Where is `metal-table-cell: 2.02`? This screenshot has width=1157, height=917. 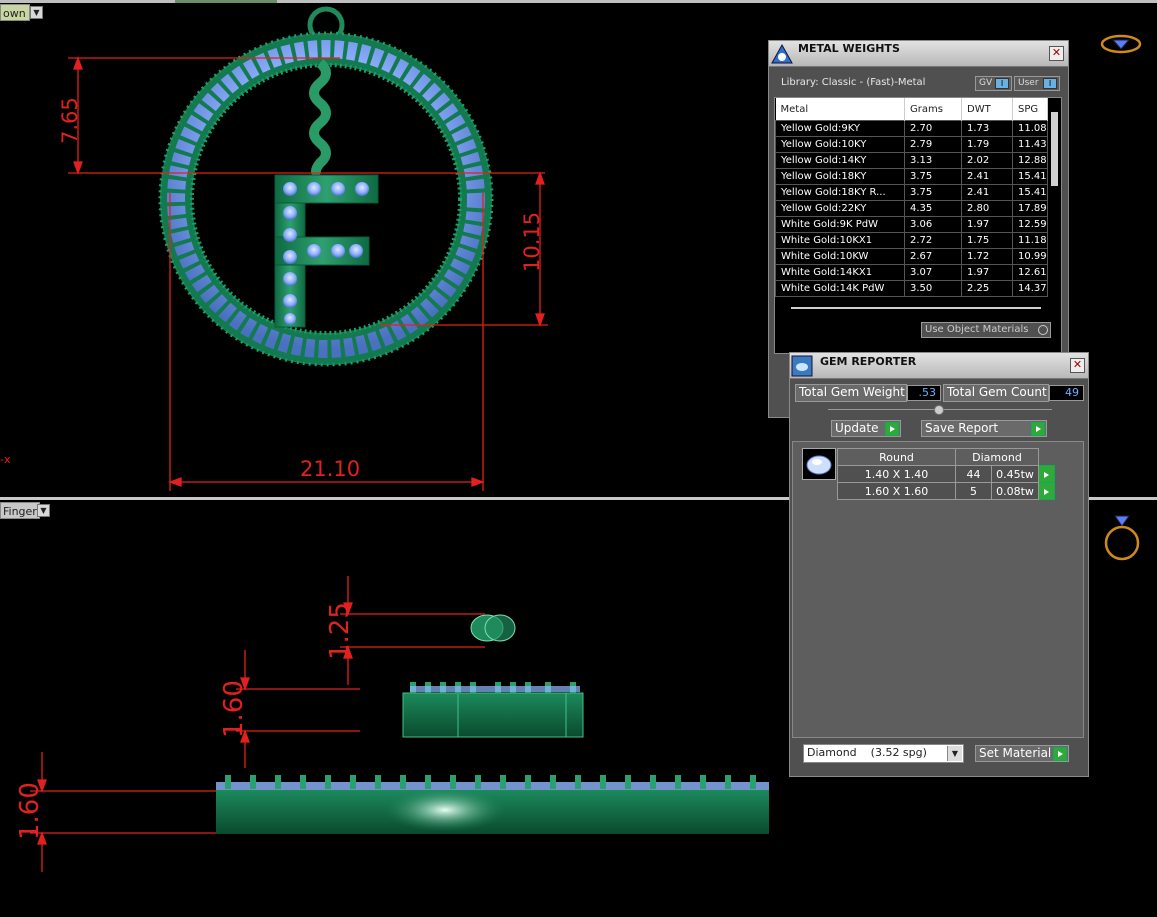
metal-table-cell: 2.02 is located at coordinates (987, 160).